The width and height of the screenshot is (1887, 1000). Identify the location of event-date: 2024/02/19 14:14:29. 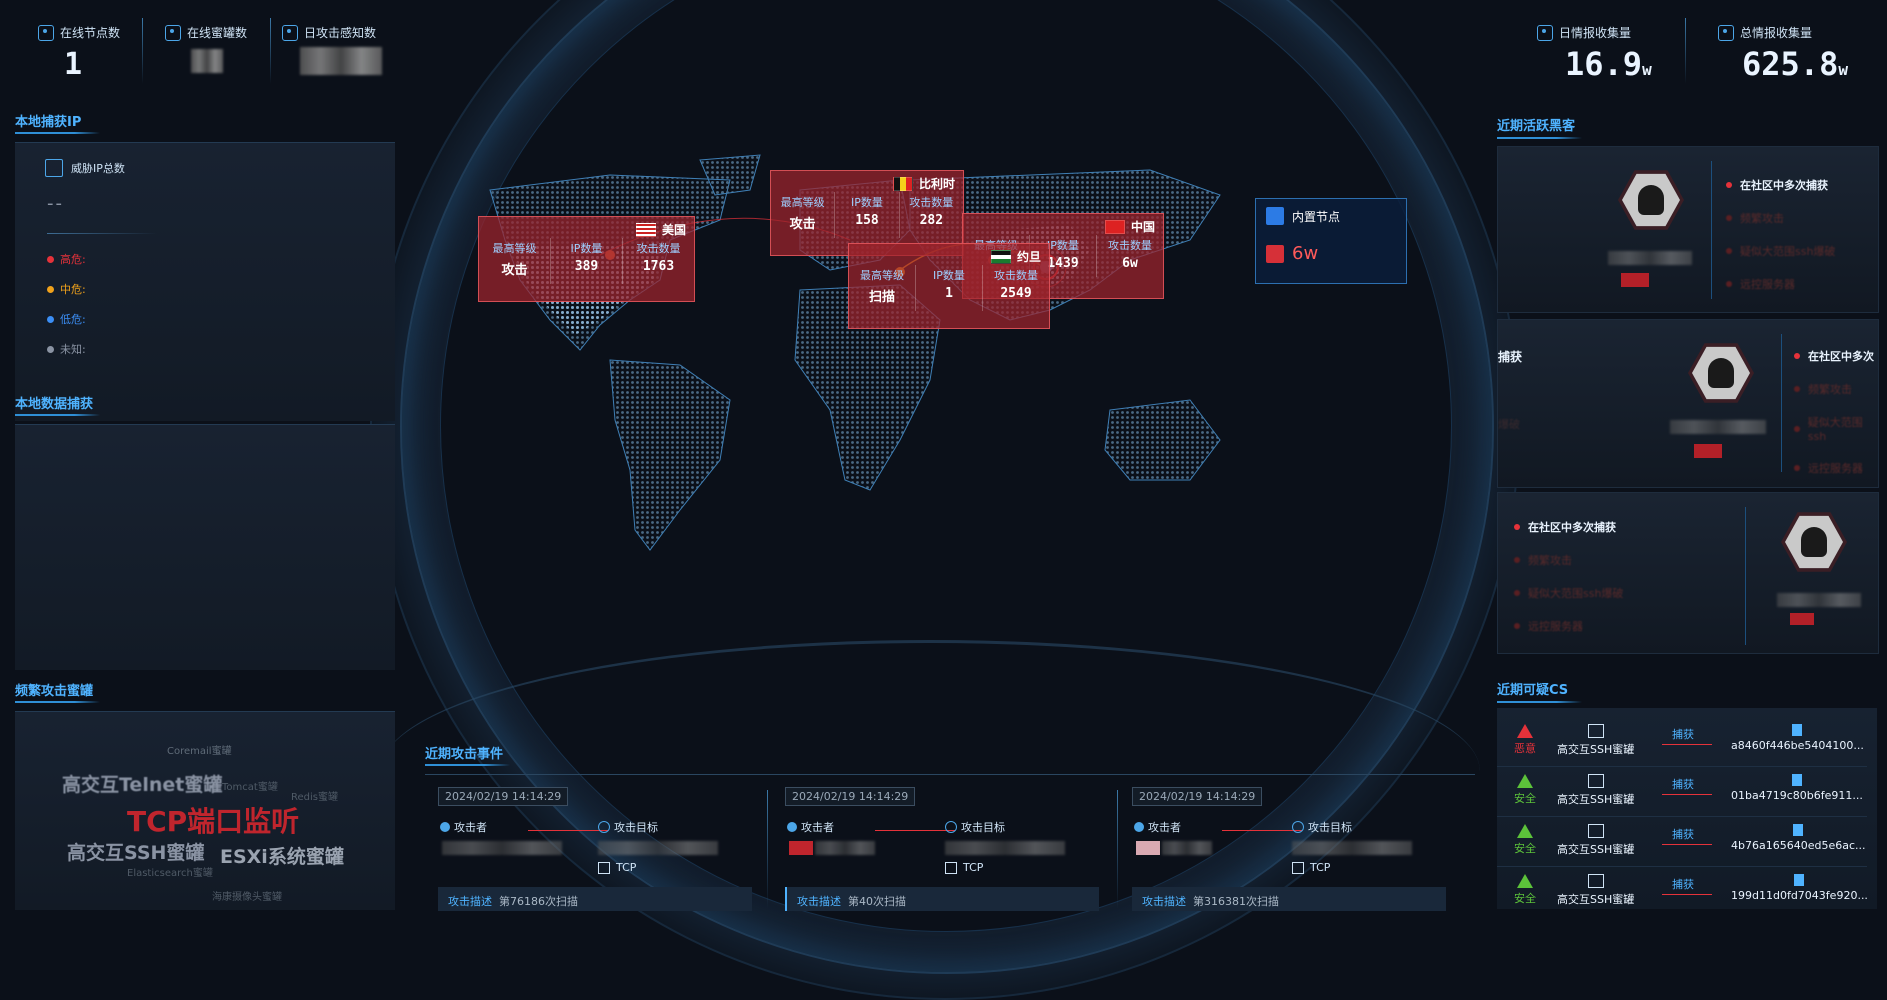
(1197, 796).